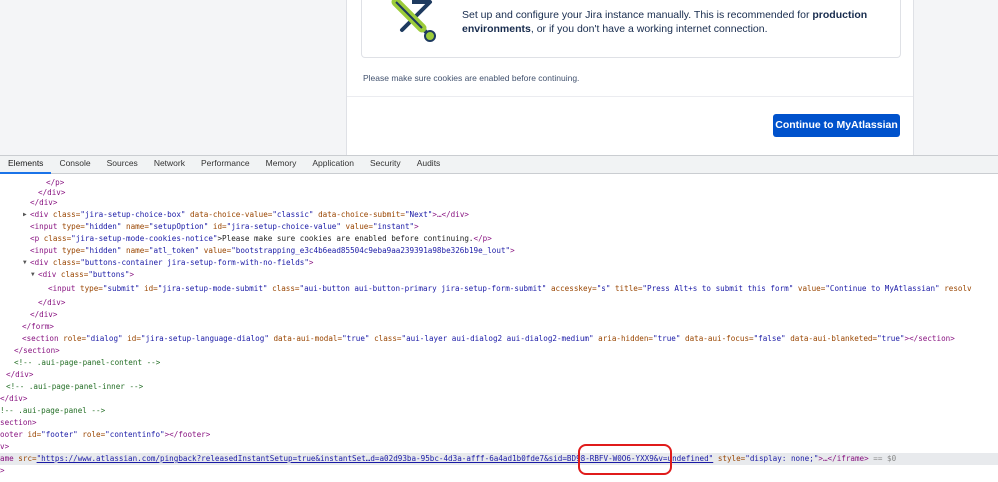 The image size is (998, 482). I want to click on tab-security: Security, so click(385, 164).